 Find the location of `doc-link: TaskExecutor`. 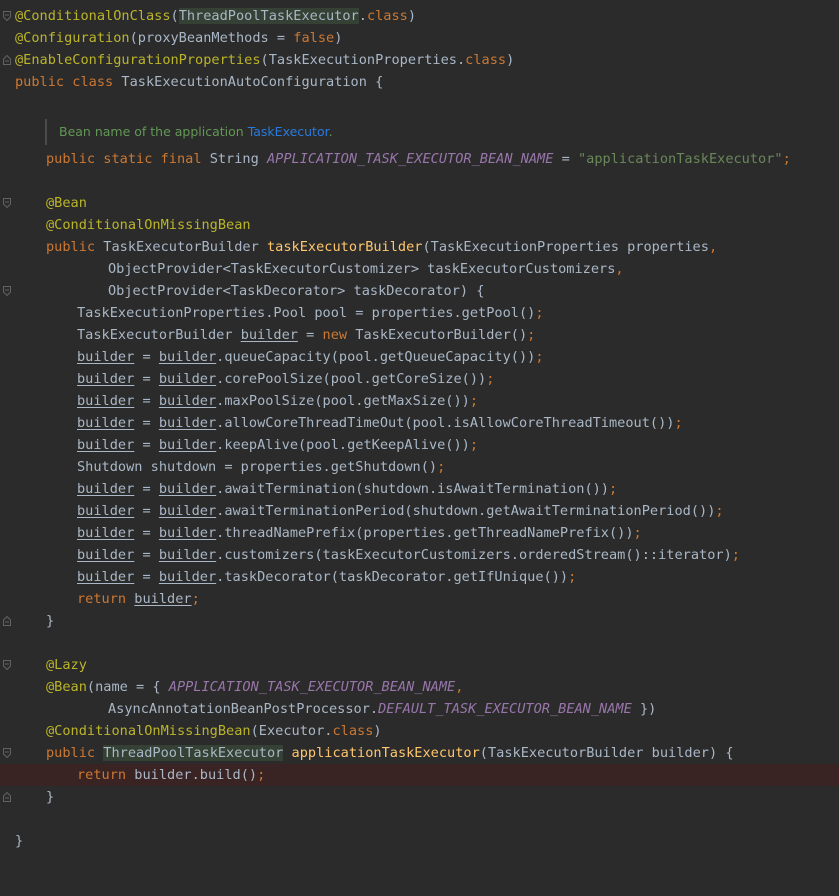

doc-link: TaskExecutor is located at coordinates (288, 131).